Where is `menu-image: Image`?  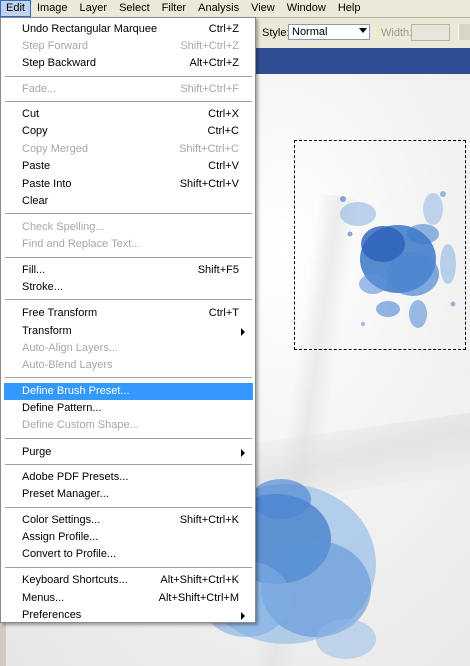
menu-image: Image is located at coordinates (52, 8).